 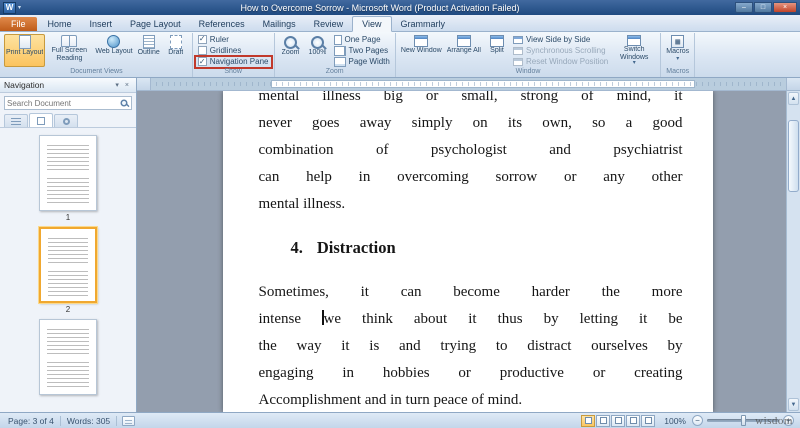 What do you see at coordinates (648, 420) in the screenshot?
I see `status-draft-button` at bounding box center [648, 420].